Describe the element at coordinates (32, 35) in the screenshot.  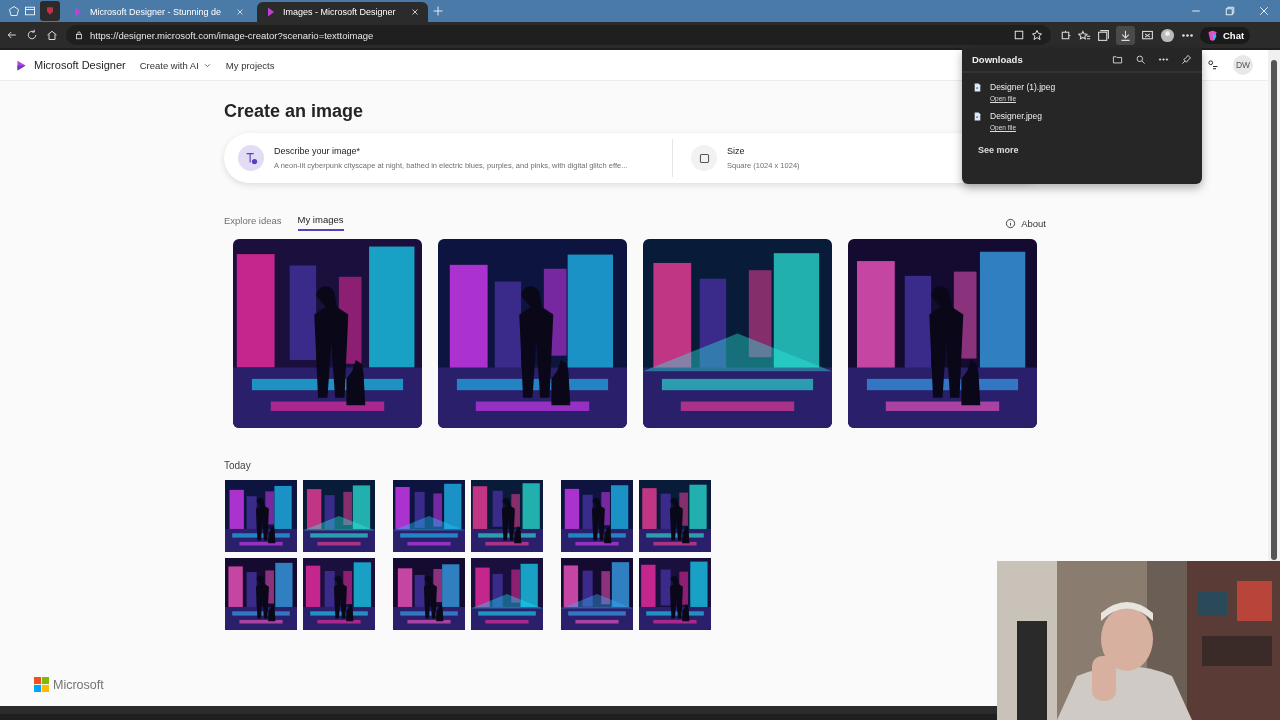
I see `refresh-icon` at that location.